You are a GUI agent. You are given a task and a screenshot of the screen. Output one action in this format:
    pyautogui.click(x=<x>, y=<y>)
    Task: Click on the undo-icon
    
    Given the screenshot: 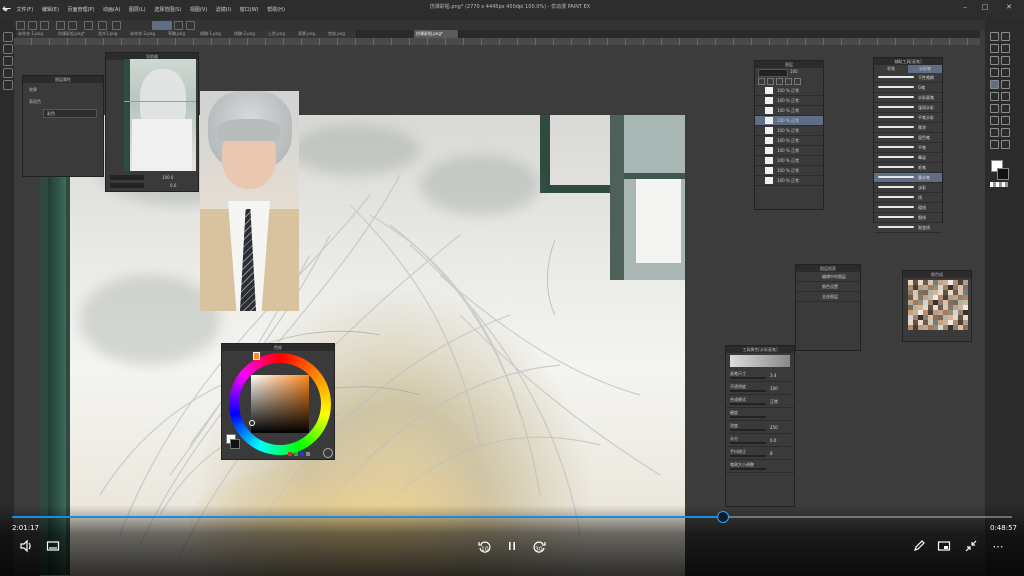 What is the action you would take?
    pyautogui.click(x=60, y=25)
    